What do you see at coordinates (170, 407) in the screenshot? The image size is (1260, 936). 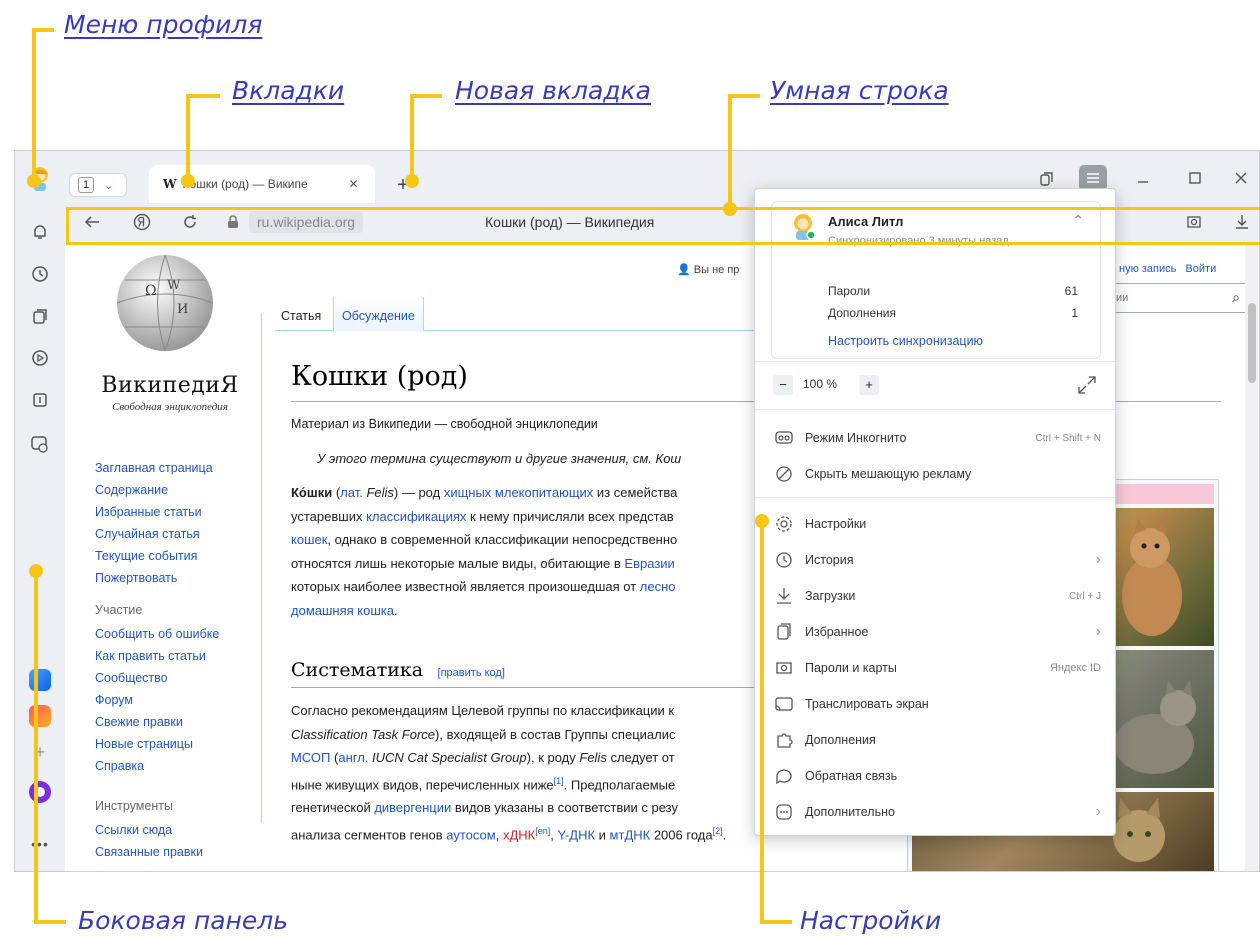 I see `wiki-logo-subtitle: Свободная энциклопедия` at bounding box center [170, 407].